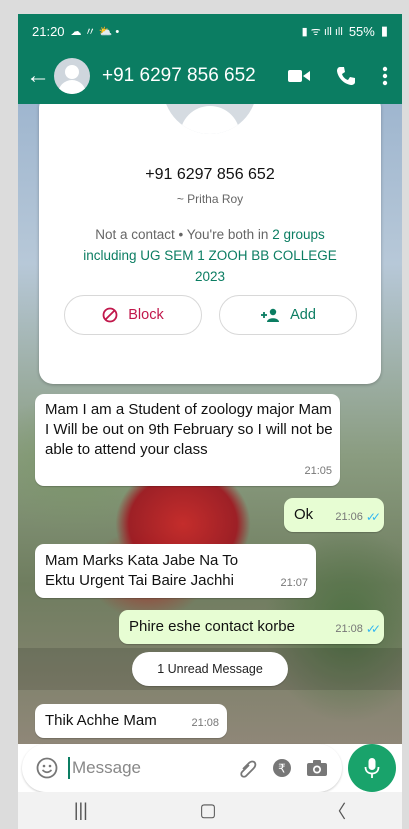  Describe the element at coordinates (210, 31) in the screenshot. I see `status-bar: 21:20 ☁ 〃 ⛅ • ▮ ᯤ ıll ıll 55% ▮` at that location.